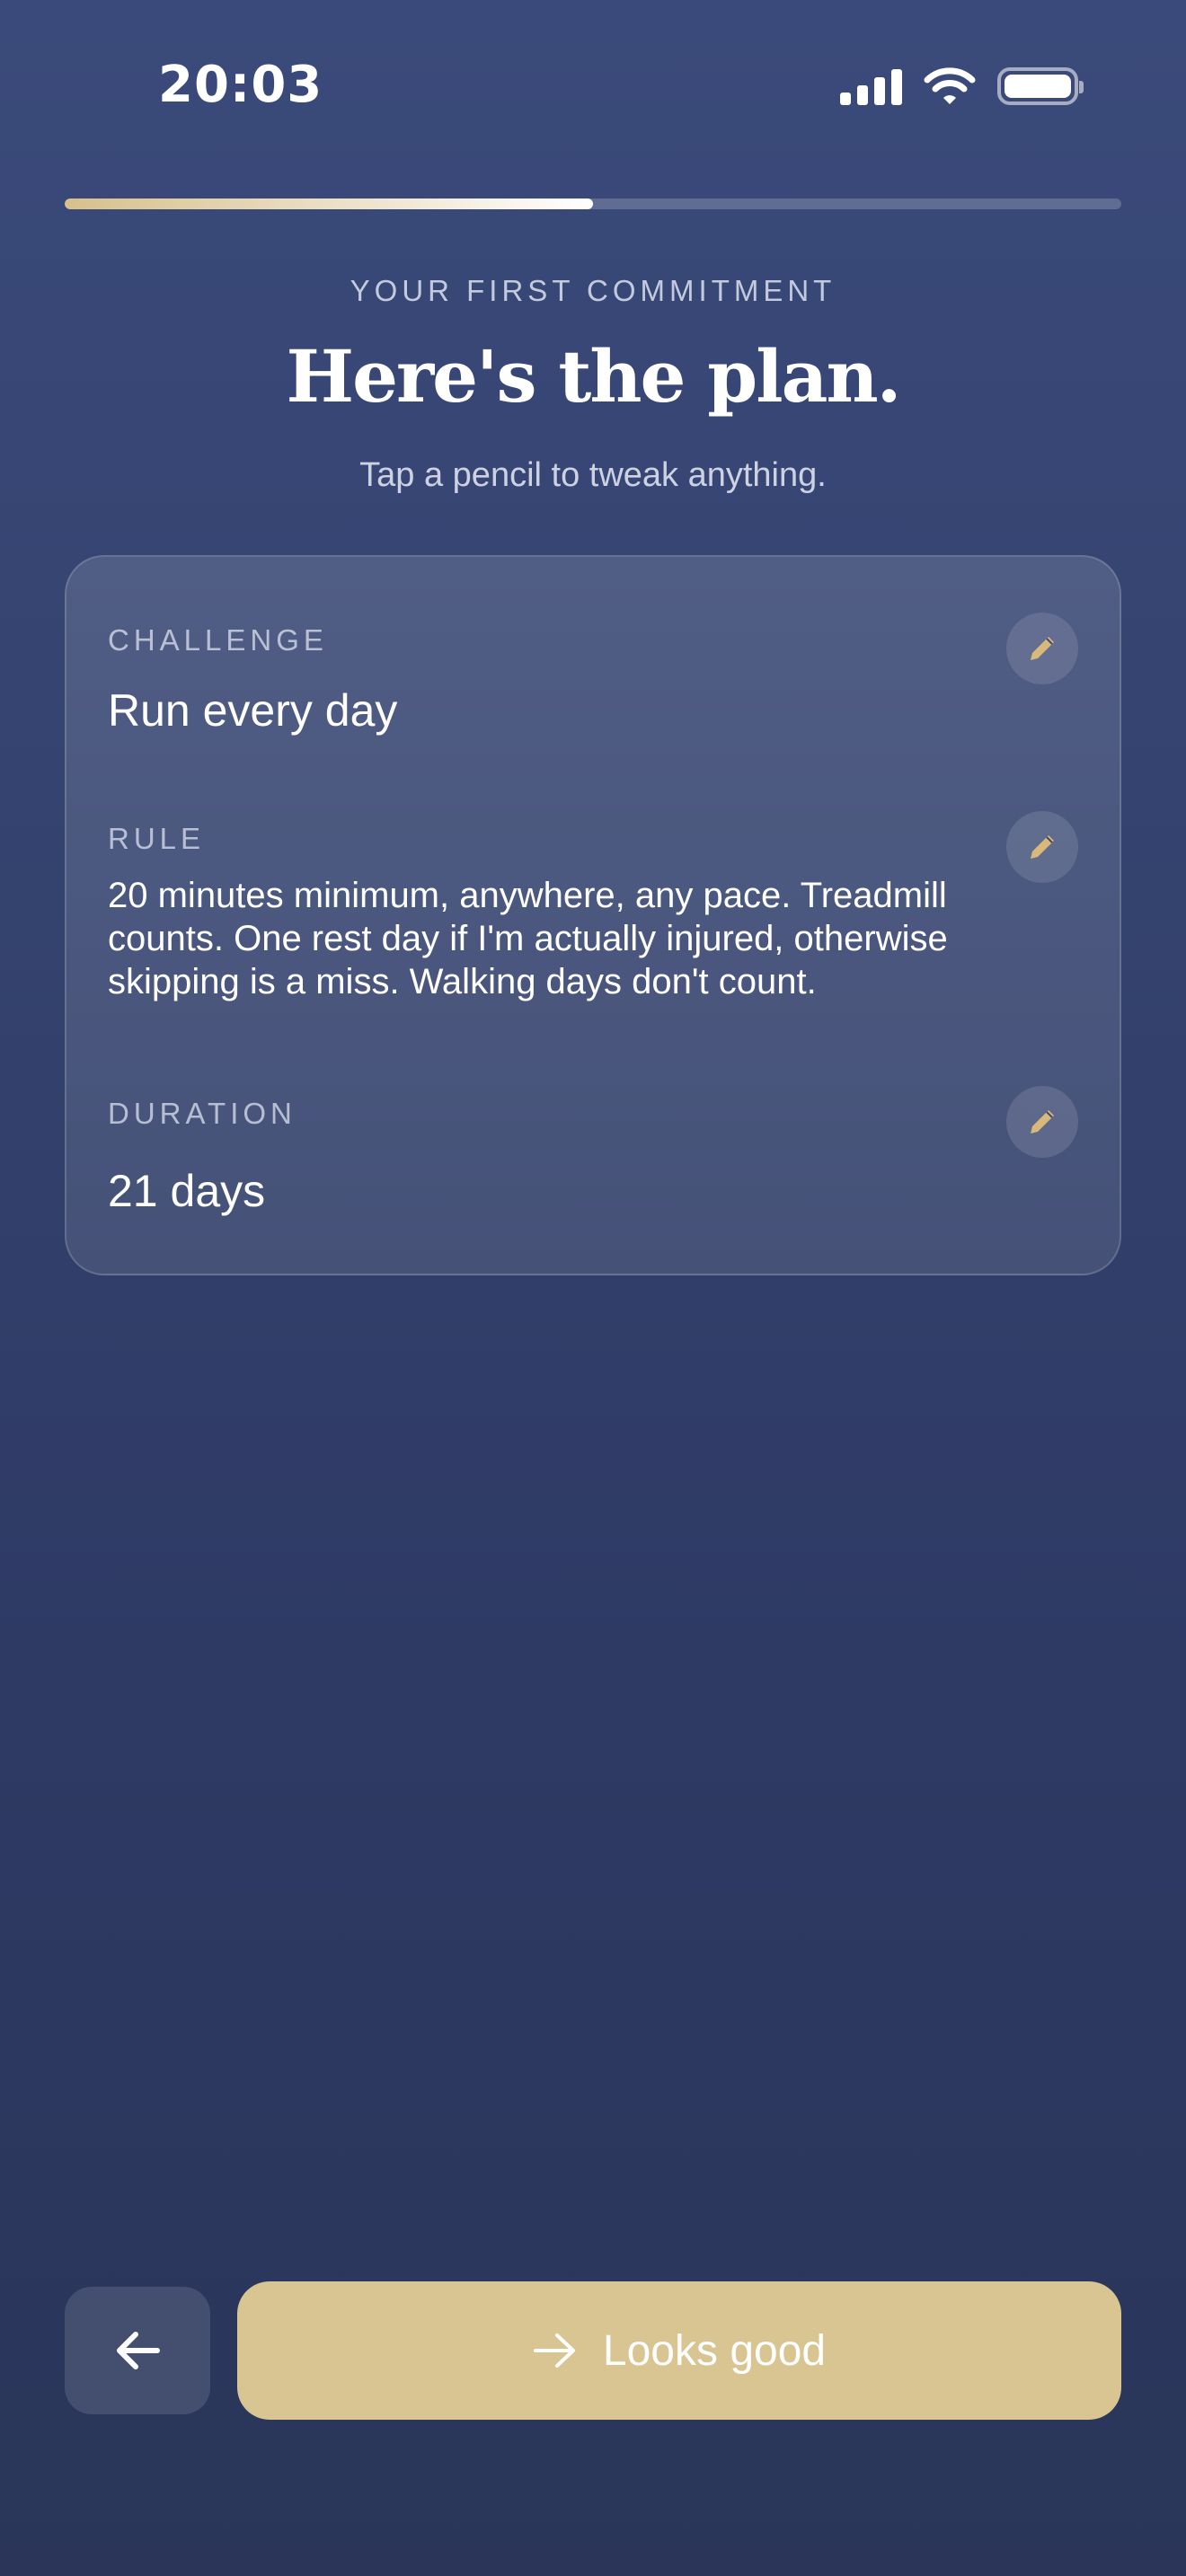  I want to click on onboarding-progress-bar, so click(593, 203).